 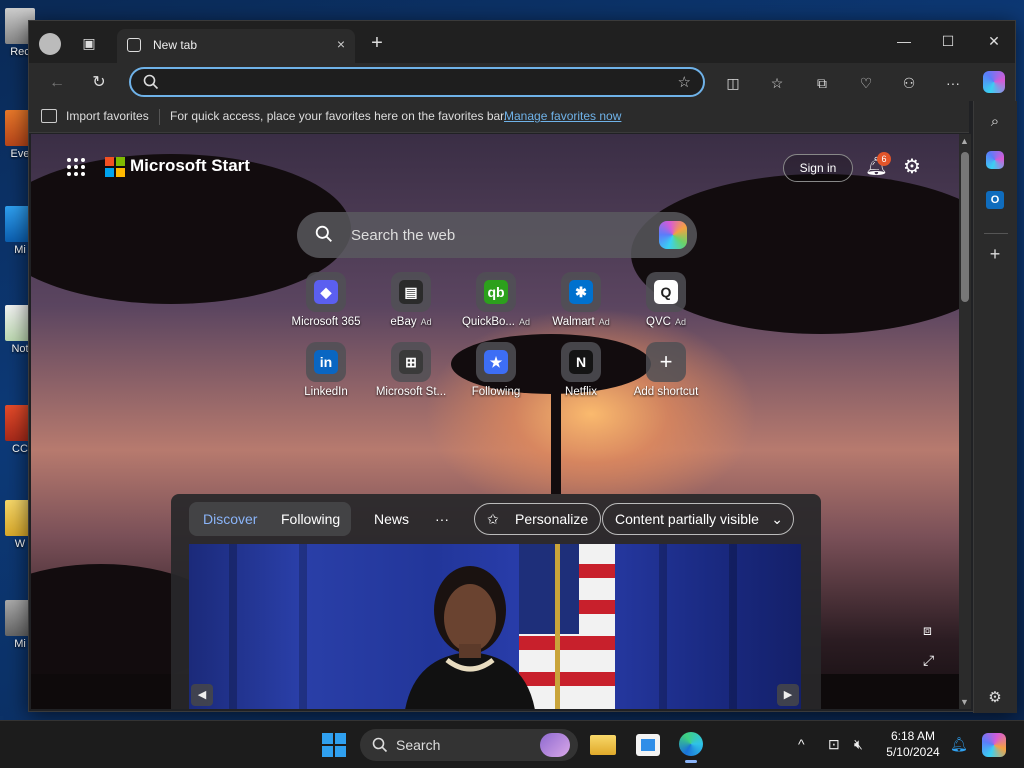 What do you see at coordinates (326, 322) in the screenshot?
I see `shortcut-label-text: Microsoft 365` at bounding box center [326, 322].